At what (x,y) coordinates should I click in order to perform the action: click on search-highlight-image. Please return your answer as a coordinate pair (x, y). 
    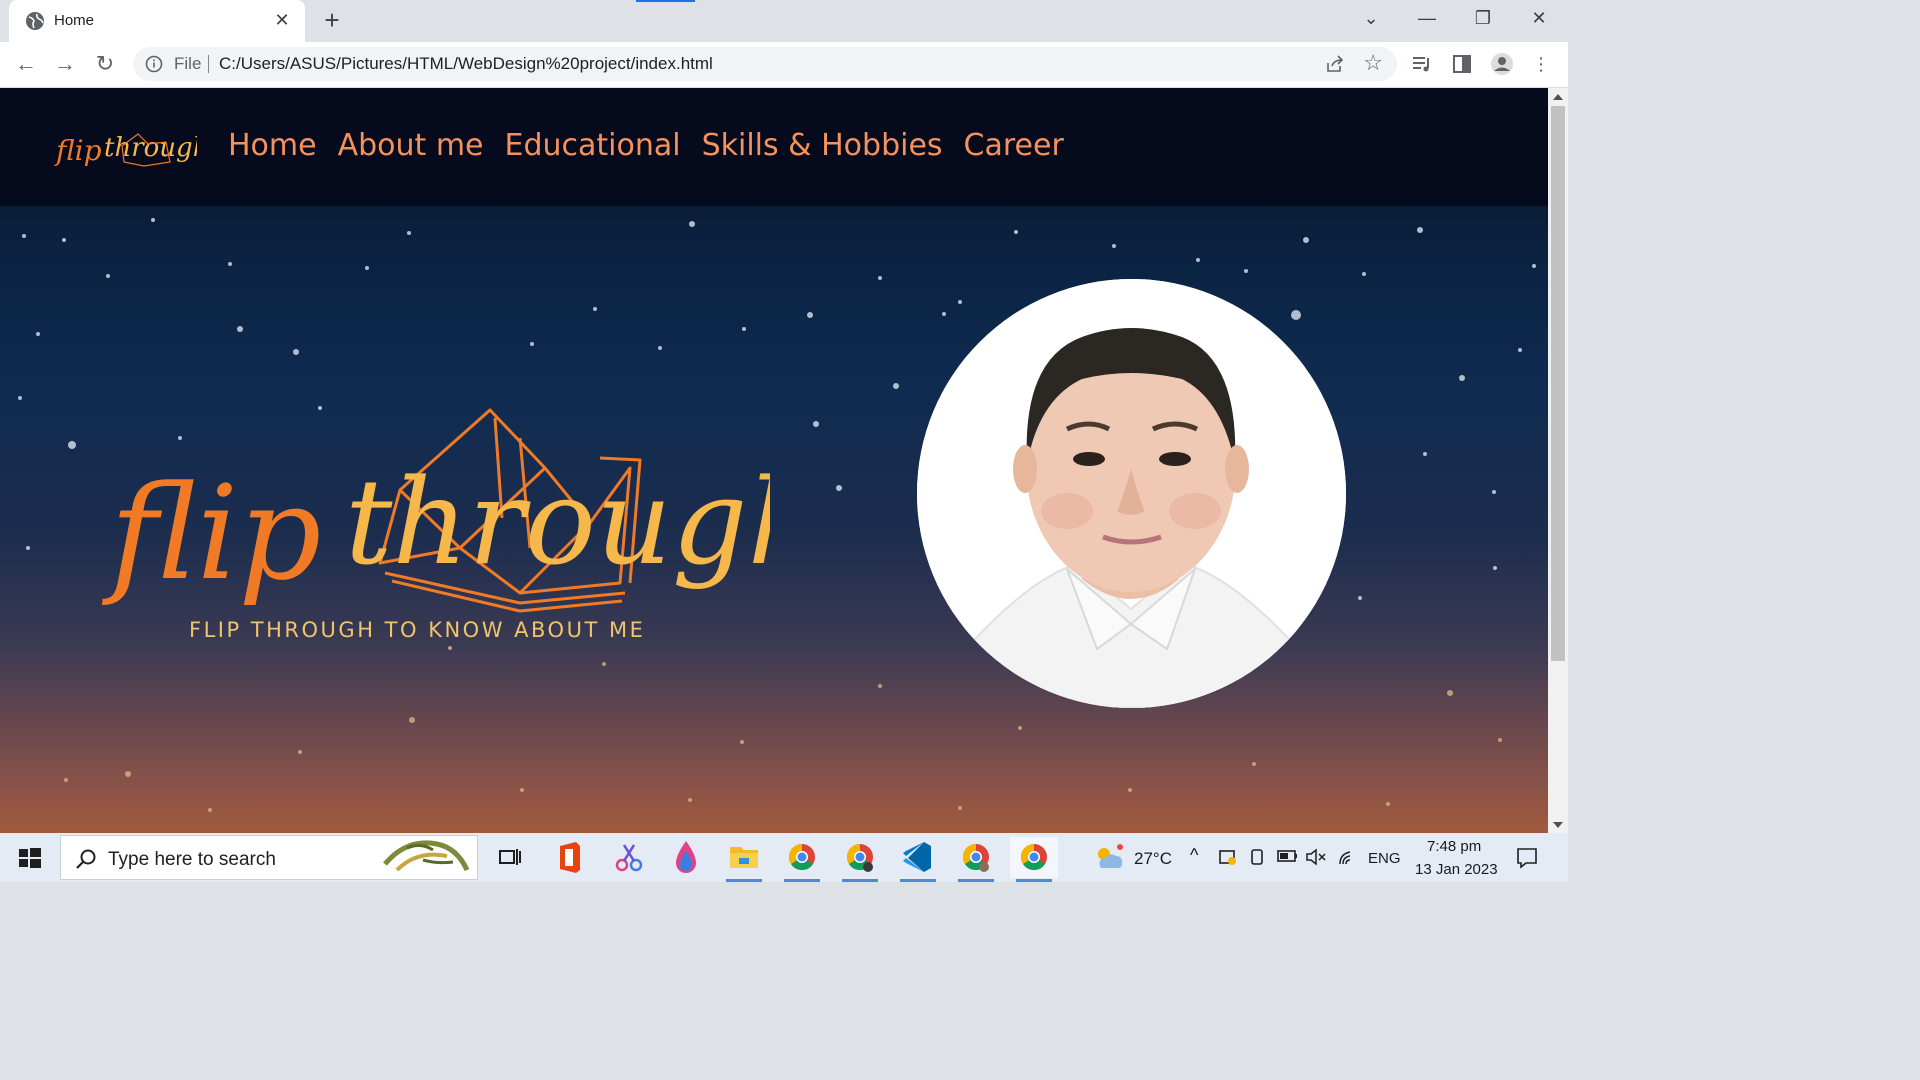
    Looking at the image, I should click on (426, 856).